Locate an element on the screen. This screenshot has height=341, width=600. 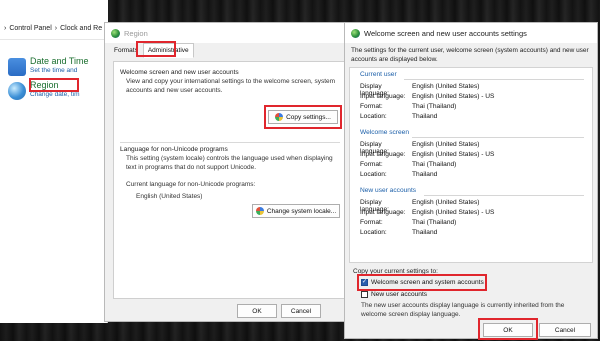
breadcrumb: › Control Panel › Clock and Re is located at coordinates (54, 29).